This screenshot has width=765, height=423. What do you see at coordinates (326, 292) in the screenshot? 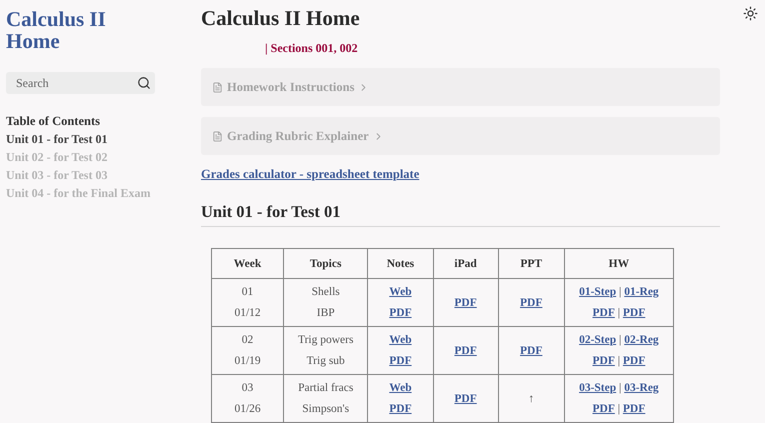
I see `topic-text: Shells` at bounding box center [326, 292].